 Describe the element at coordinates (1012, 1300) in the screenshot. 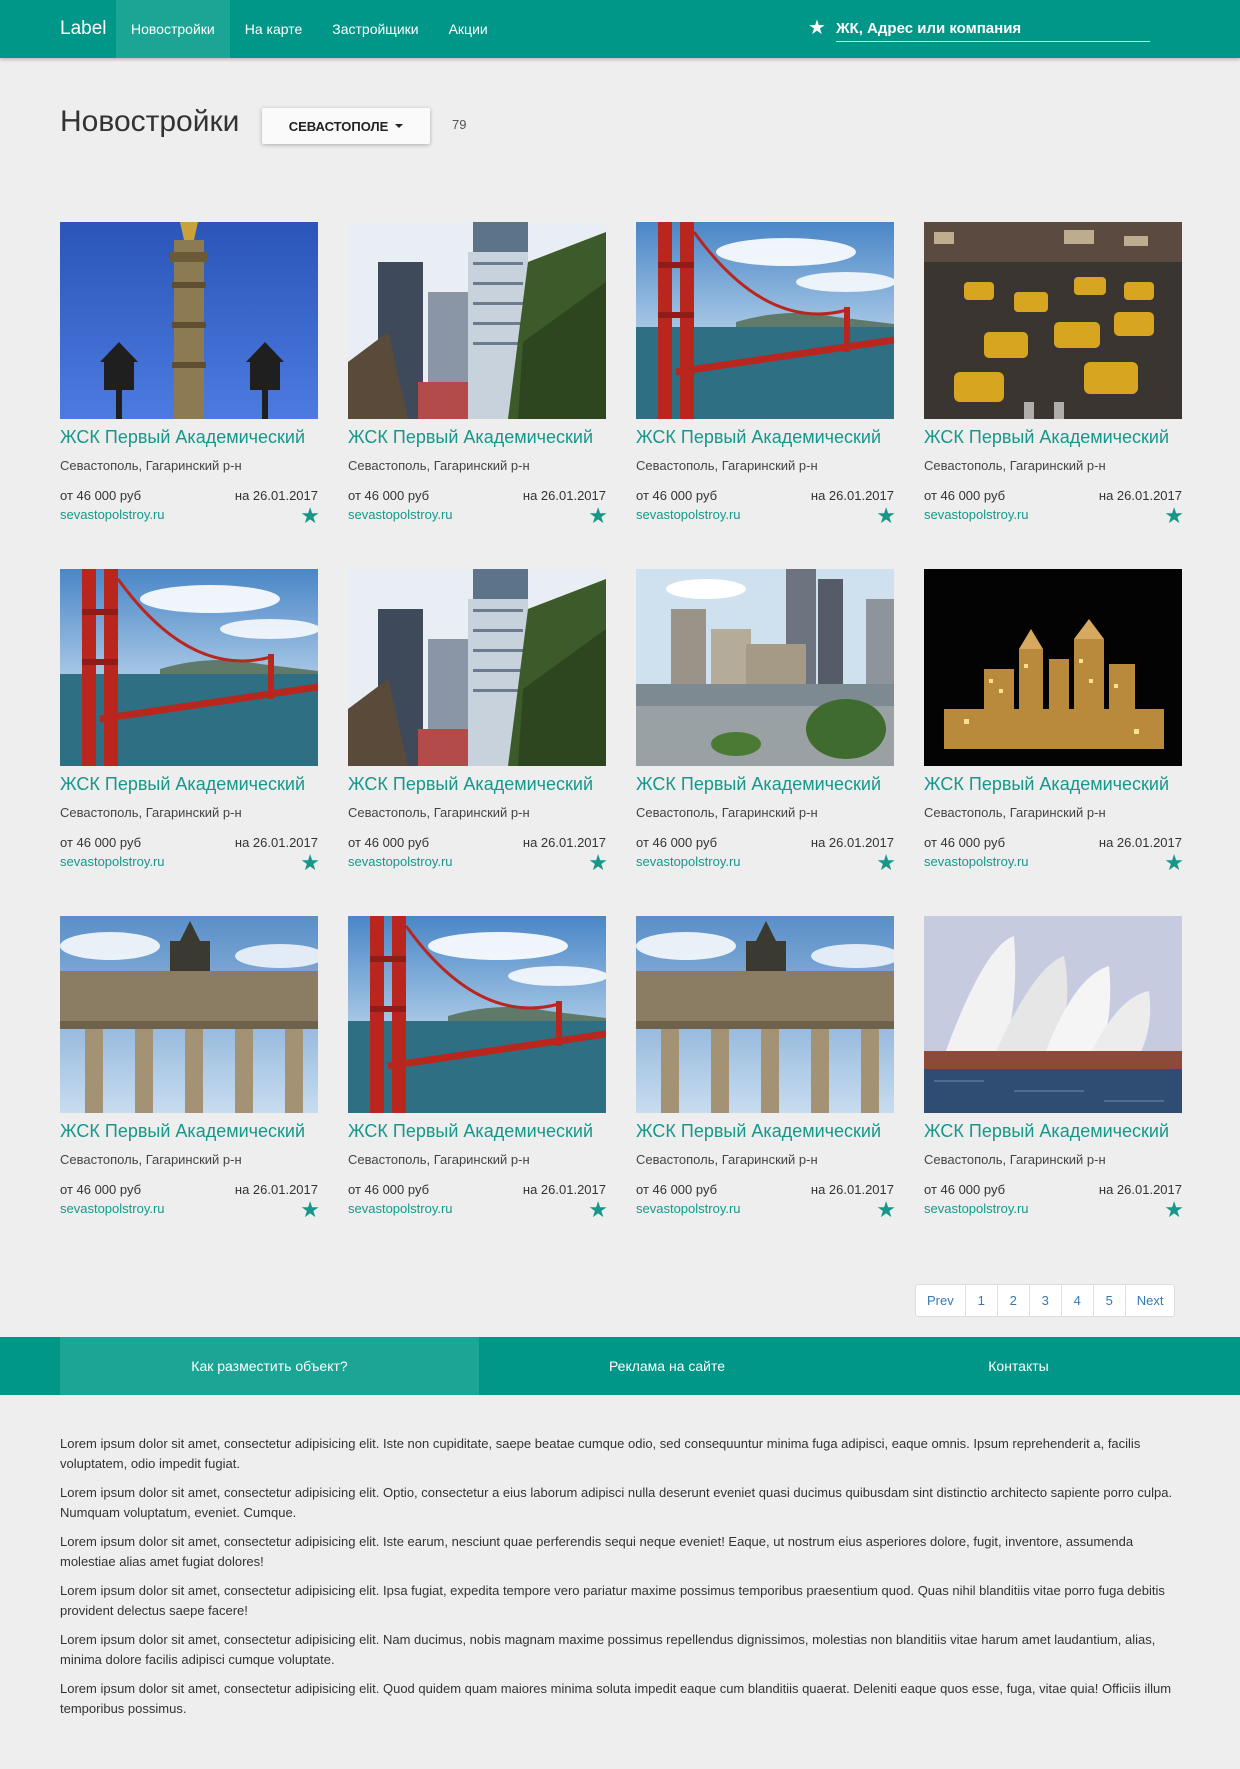

I see `pagination-page: 2` at that location.